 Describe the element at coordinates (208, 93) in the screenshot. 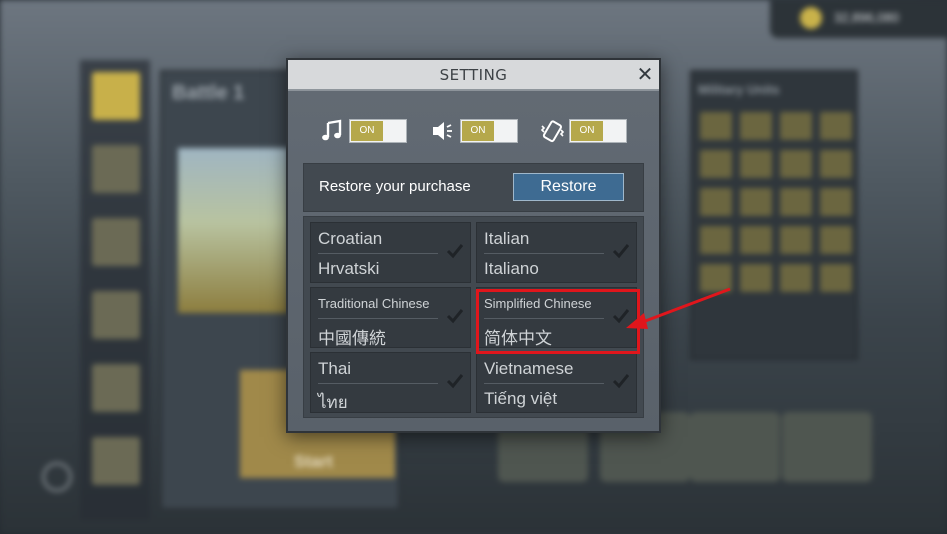

I see `battle-title: Battle 1` at that location.